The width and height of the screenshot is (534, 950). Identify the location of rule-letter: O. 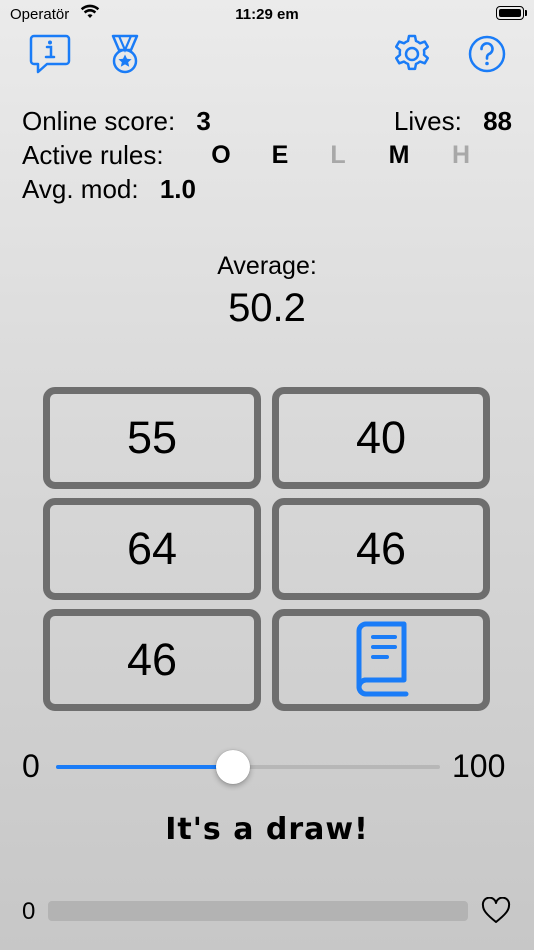
(221, 155).